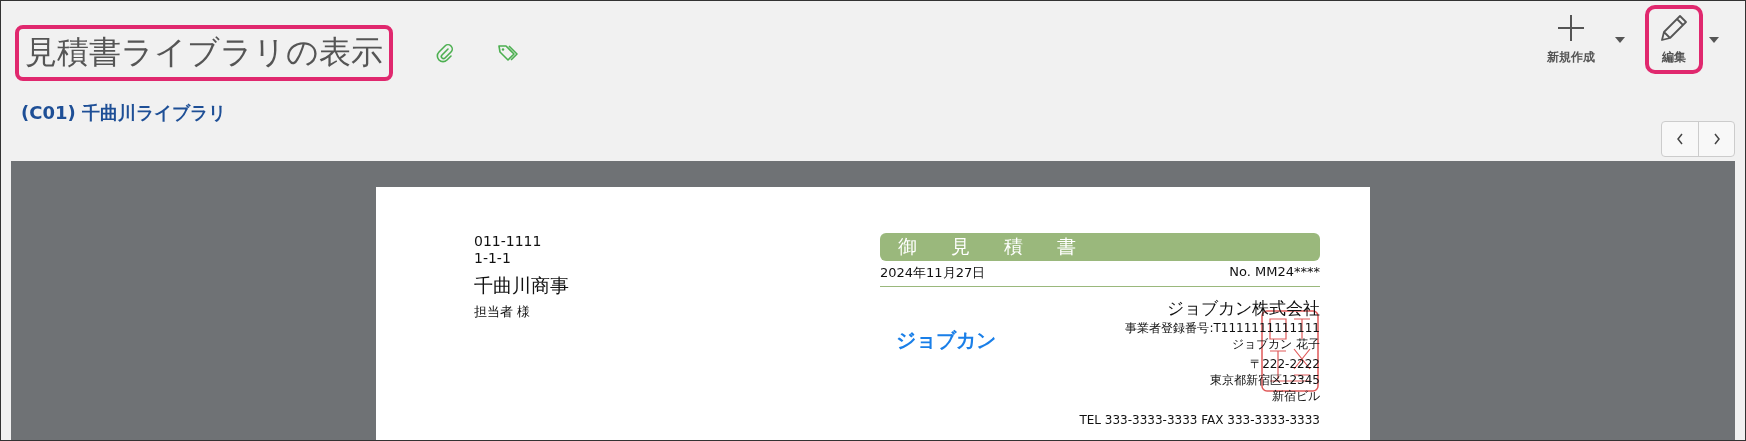 Image resolution: width=1746 pixels, height=441 pixels. Describe the element at coordinates (1284, 364) in the screenshot. I see `issuer-postal-code: 〒222-2222` at that location.